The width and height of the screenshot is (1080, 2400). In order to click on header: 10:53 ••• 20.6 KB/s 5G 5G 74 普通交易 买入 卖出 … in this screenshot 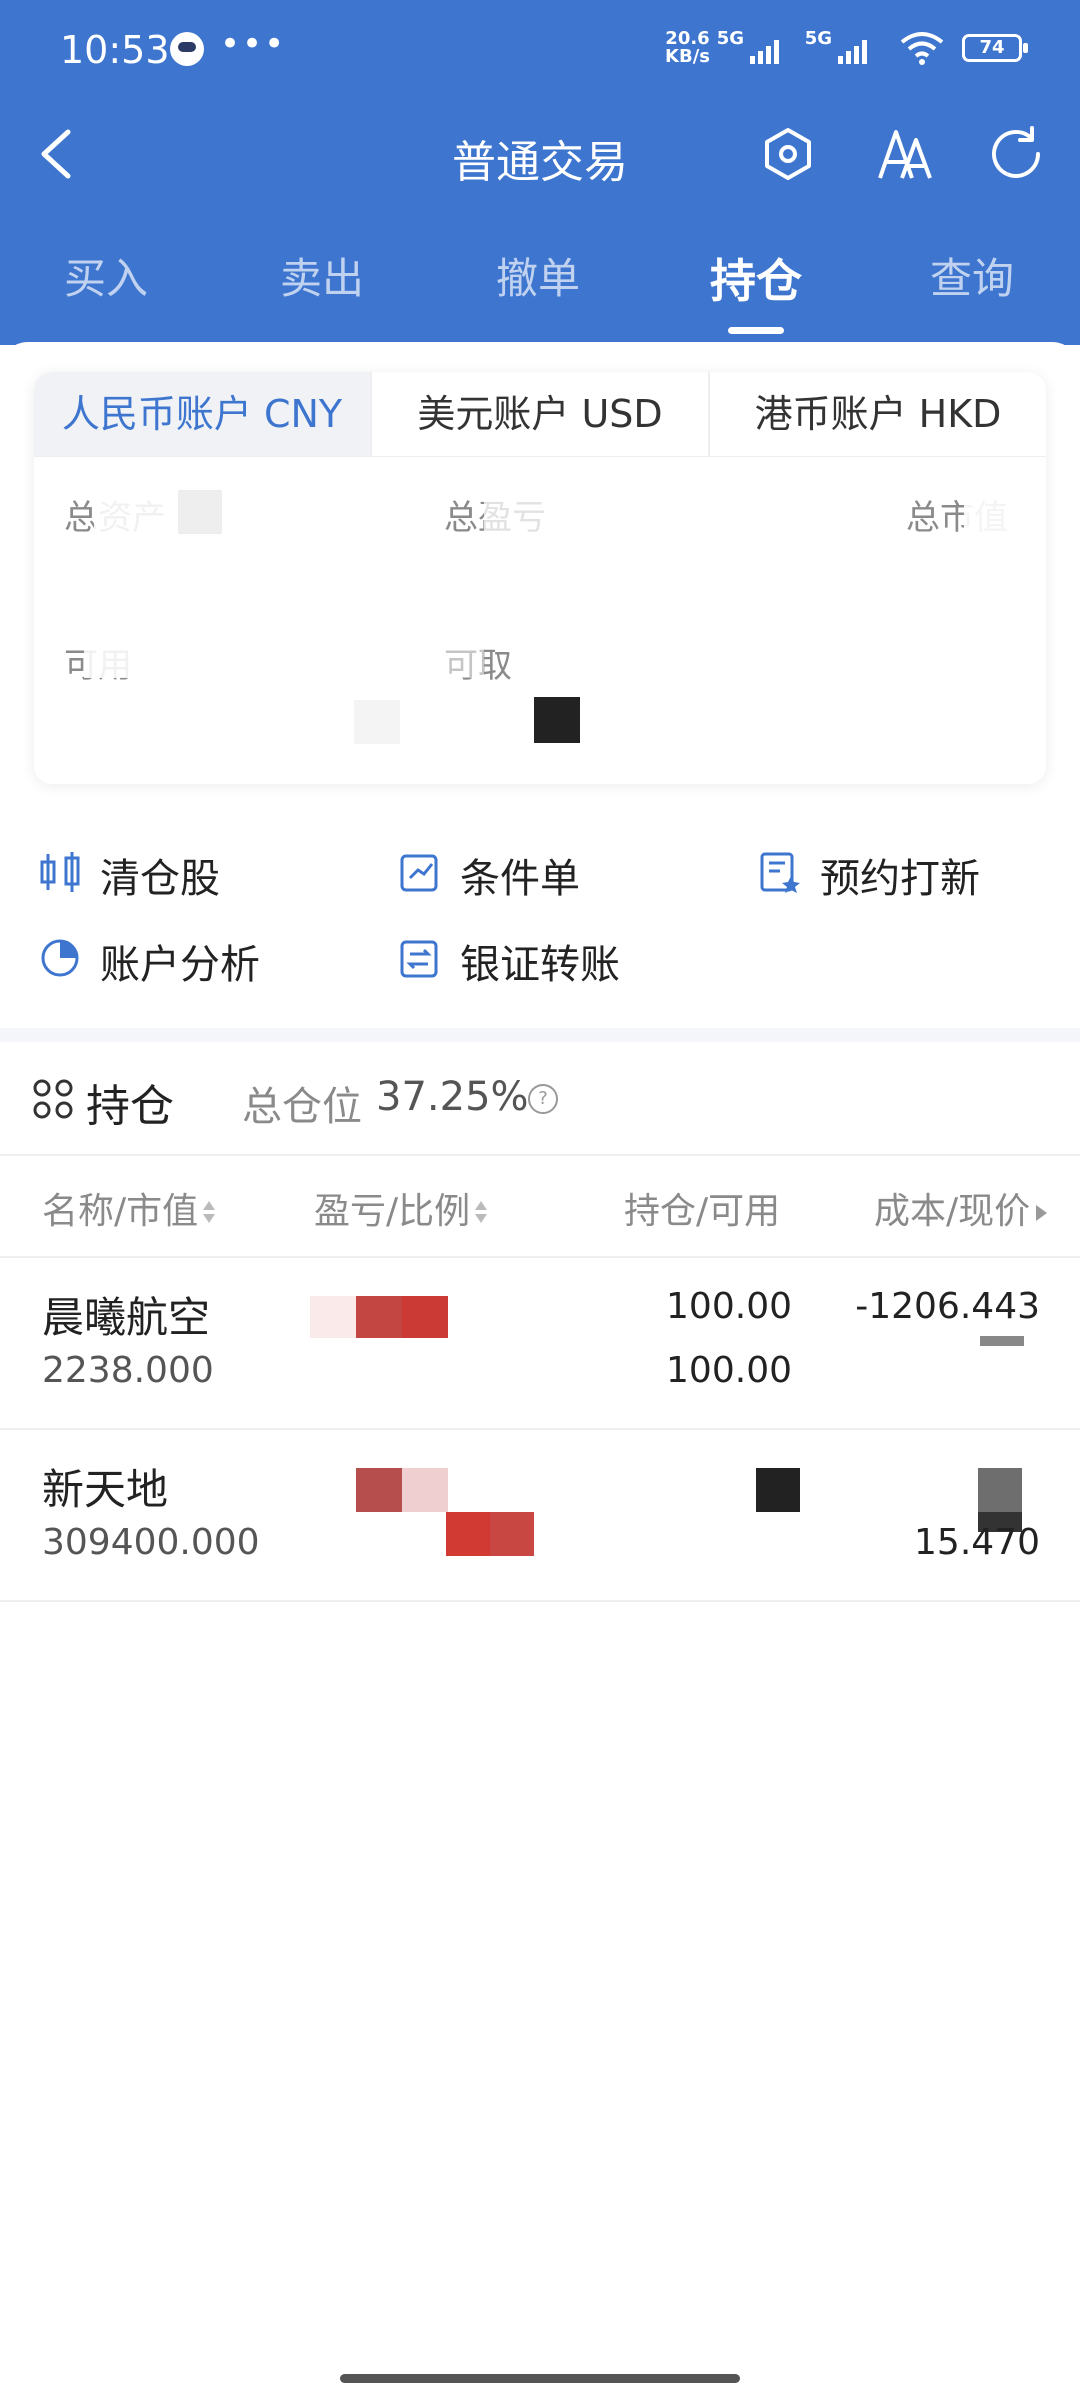, I will do `click(540, 172)`.